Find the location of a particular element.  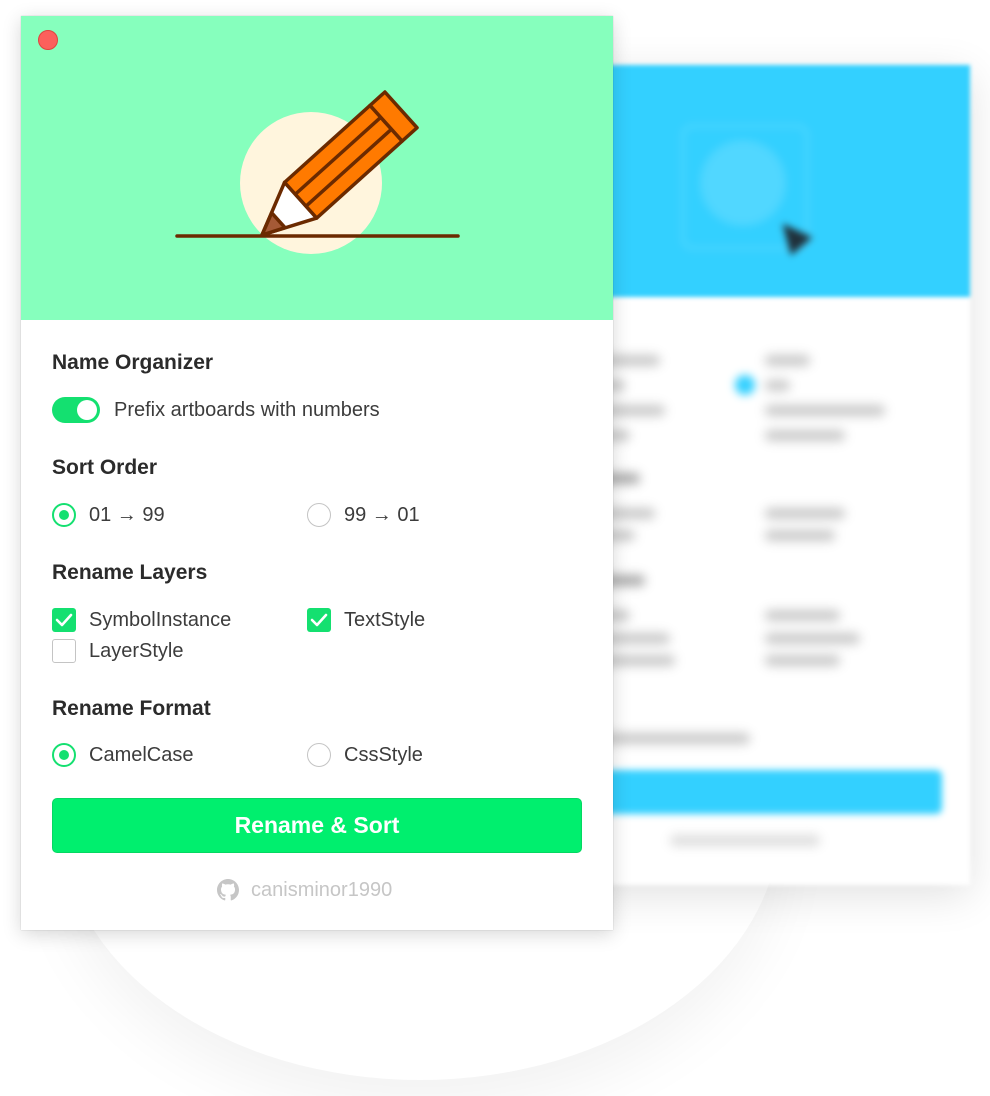

toggle-knob is located at coordinates (87, 410).